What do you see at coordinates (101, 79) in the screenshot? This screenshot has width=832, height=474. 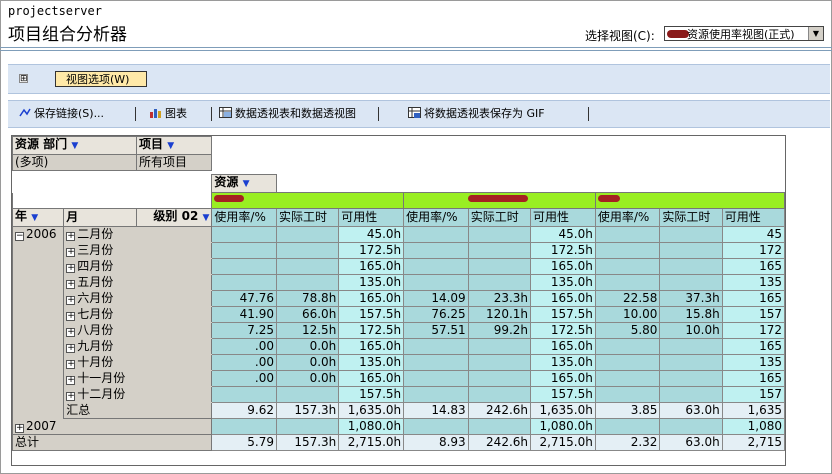 I see `view-options-button: 视图选项(W)` at bounding box center [101, 79].